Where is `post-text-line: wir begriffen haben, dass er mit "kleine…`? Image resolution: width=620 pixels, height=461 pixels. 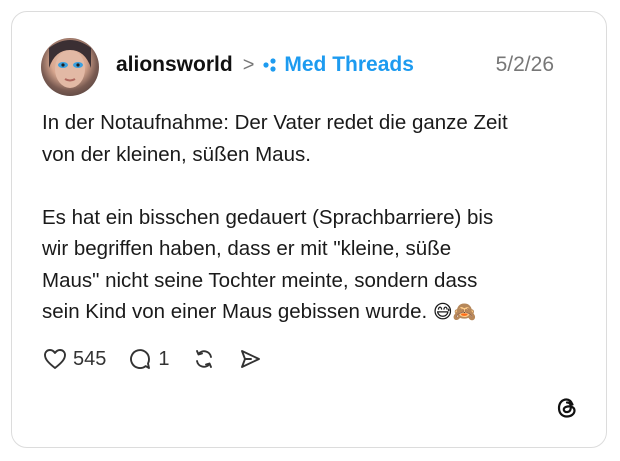
post-text-line: wir begriffen haben, dass er mit "kleine… is located at coordinates (247, 248).